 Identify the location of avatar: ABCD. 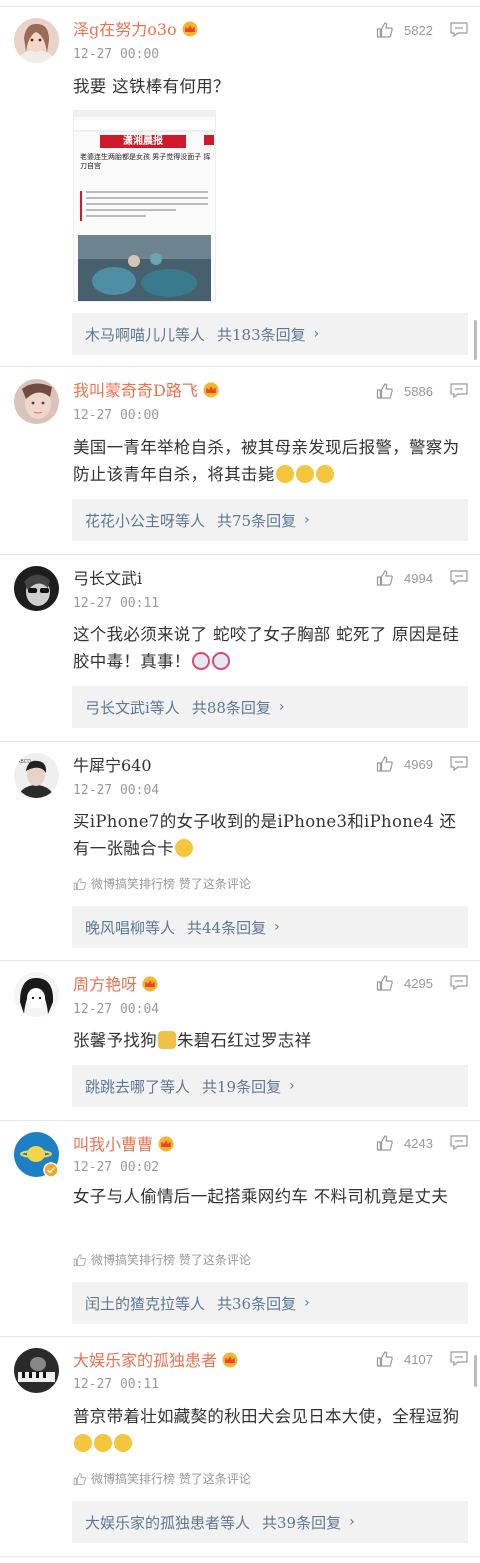
(36, 775).